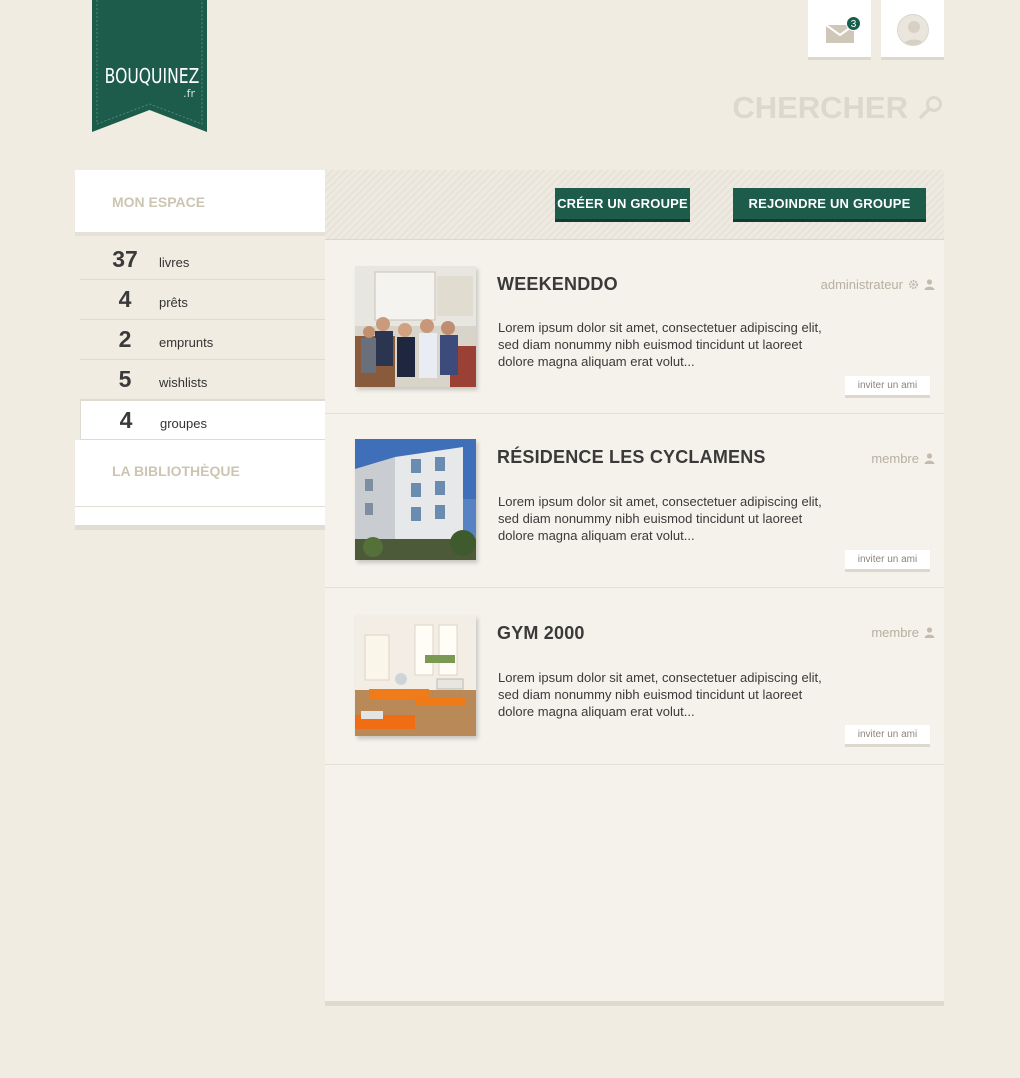 This screenshot has height=1078, width=1020. Describe the element at coordinates (159, 202) in the screenshot. I see `sidebar-title: MON ESPACE` at that location.